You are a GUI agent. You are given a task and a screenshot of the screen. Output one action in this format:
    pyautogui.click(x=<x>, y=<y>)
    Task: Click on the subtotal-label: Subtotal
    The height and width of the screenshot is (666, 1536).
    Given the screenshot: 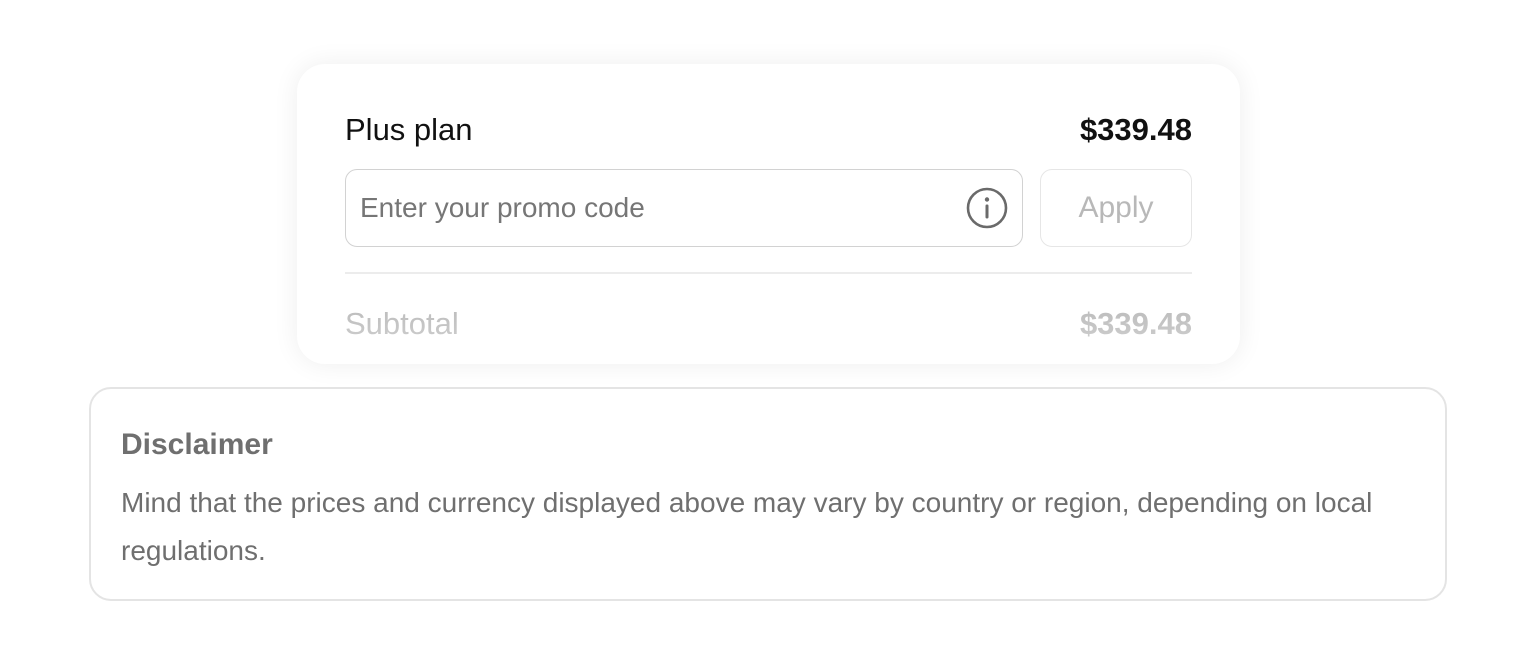 What is the action you would take?
    pyautogui.click(x=402, y=323)
    